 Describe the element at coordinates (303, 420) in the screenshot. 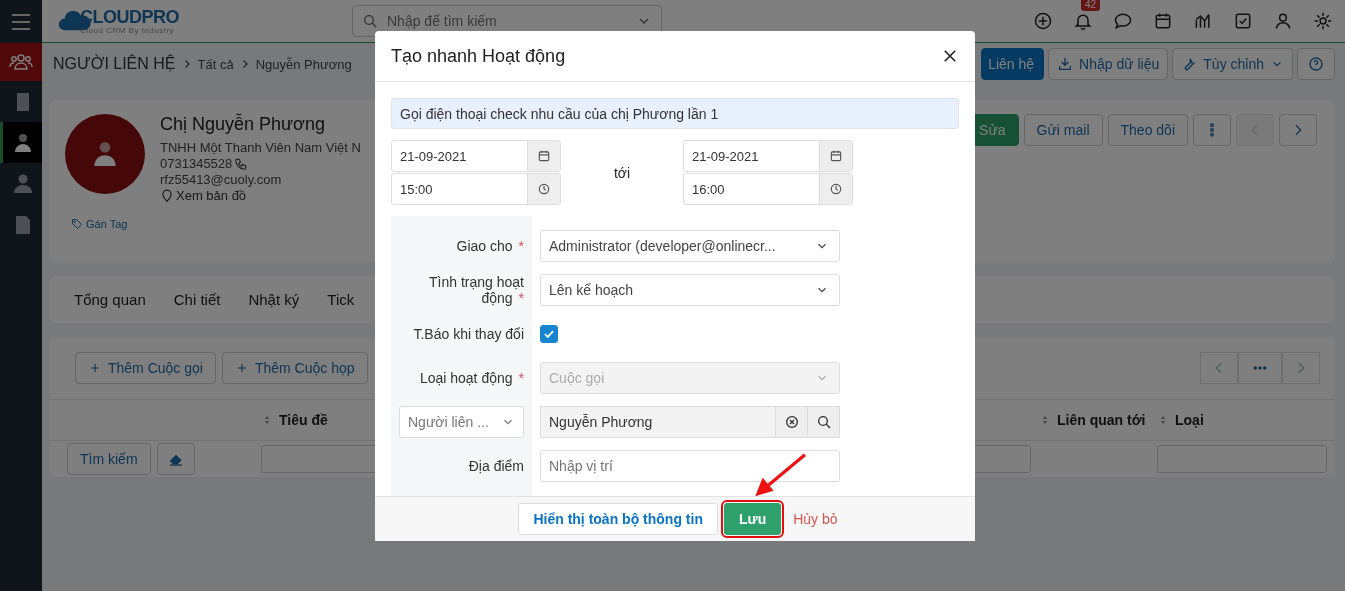

I see `column-header: Tiêu đề` at that location.